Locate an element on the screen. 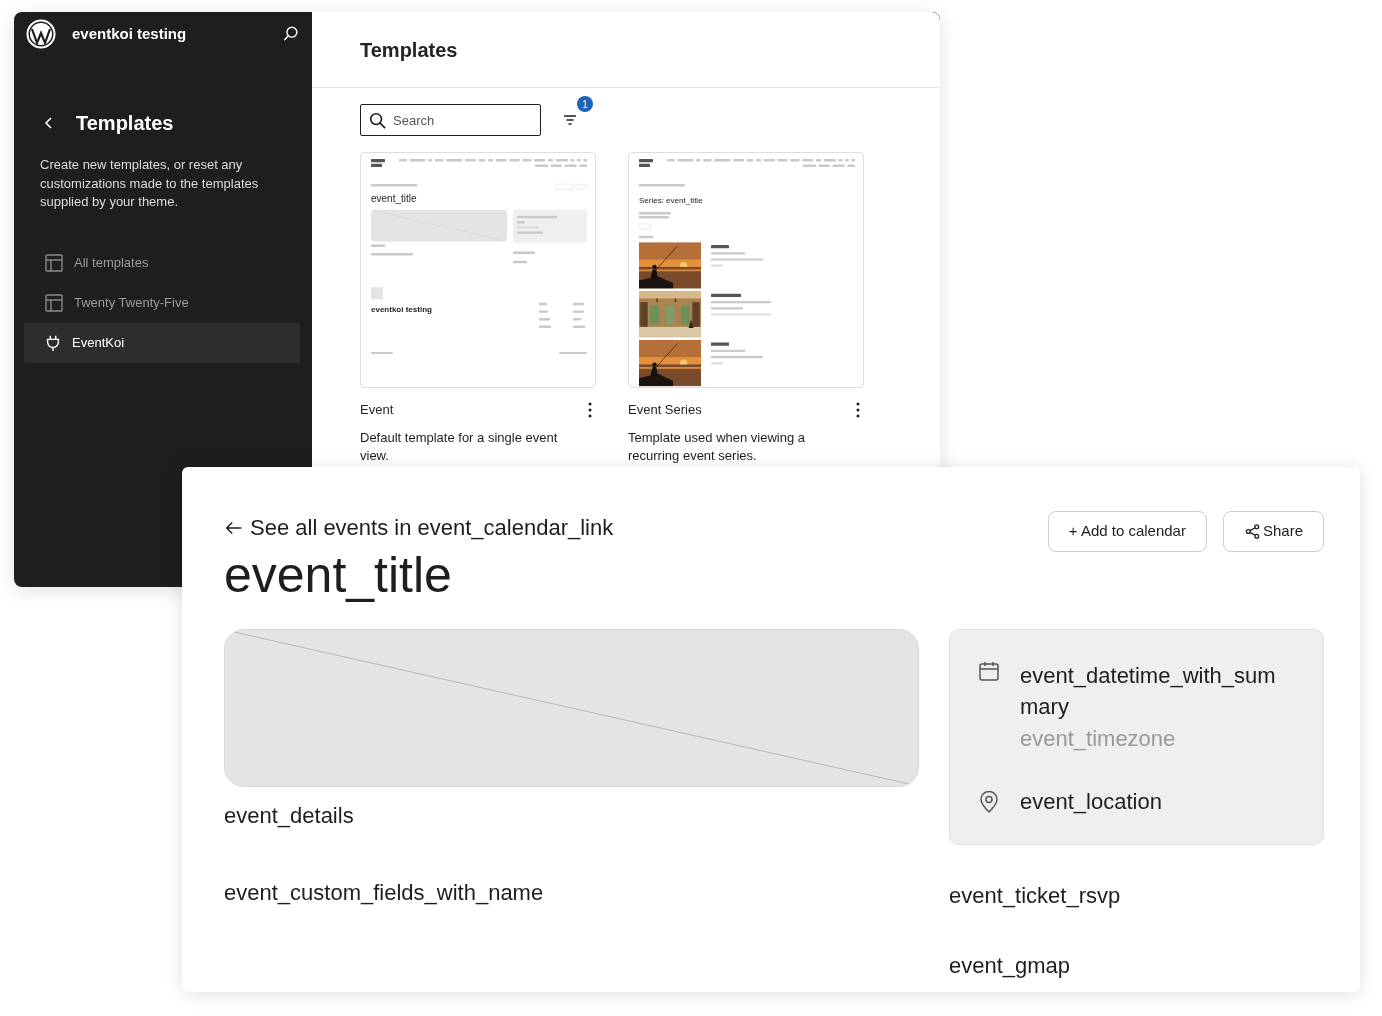 This screenshot has height=1016, width=1382. location-pin-icon is located at coordinates (989, 801).